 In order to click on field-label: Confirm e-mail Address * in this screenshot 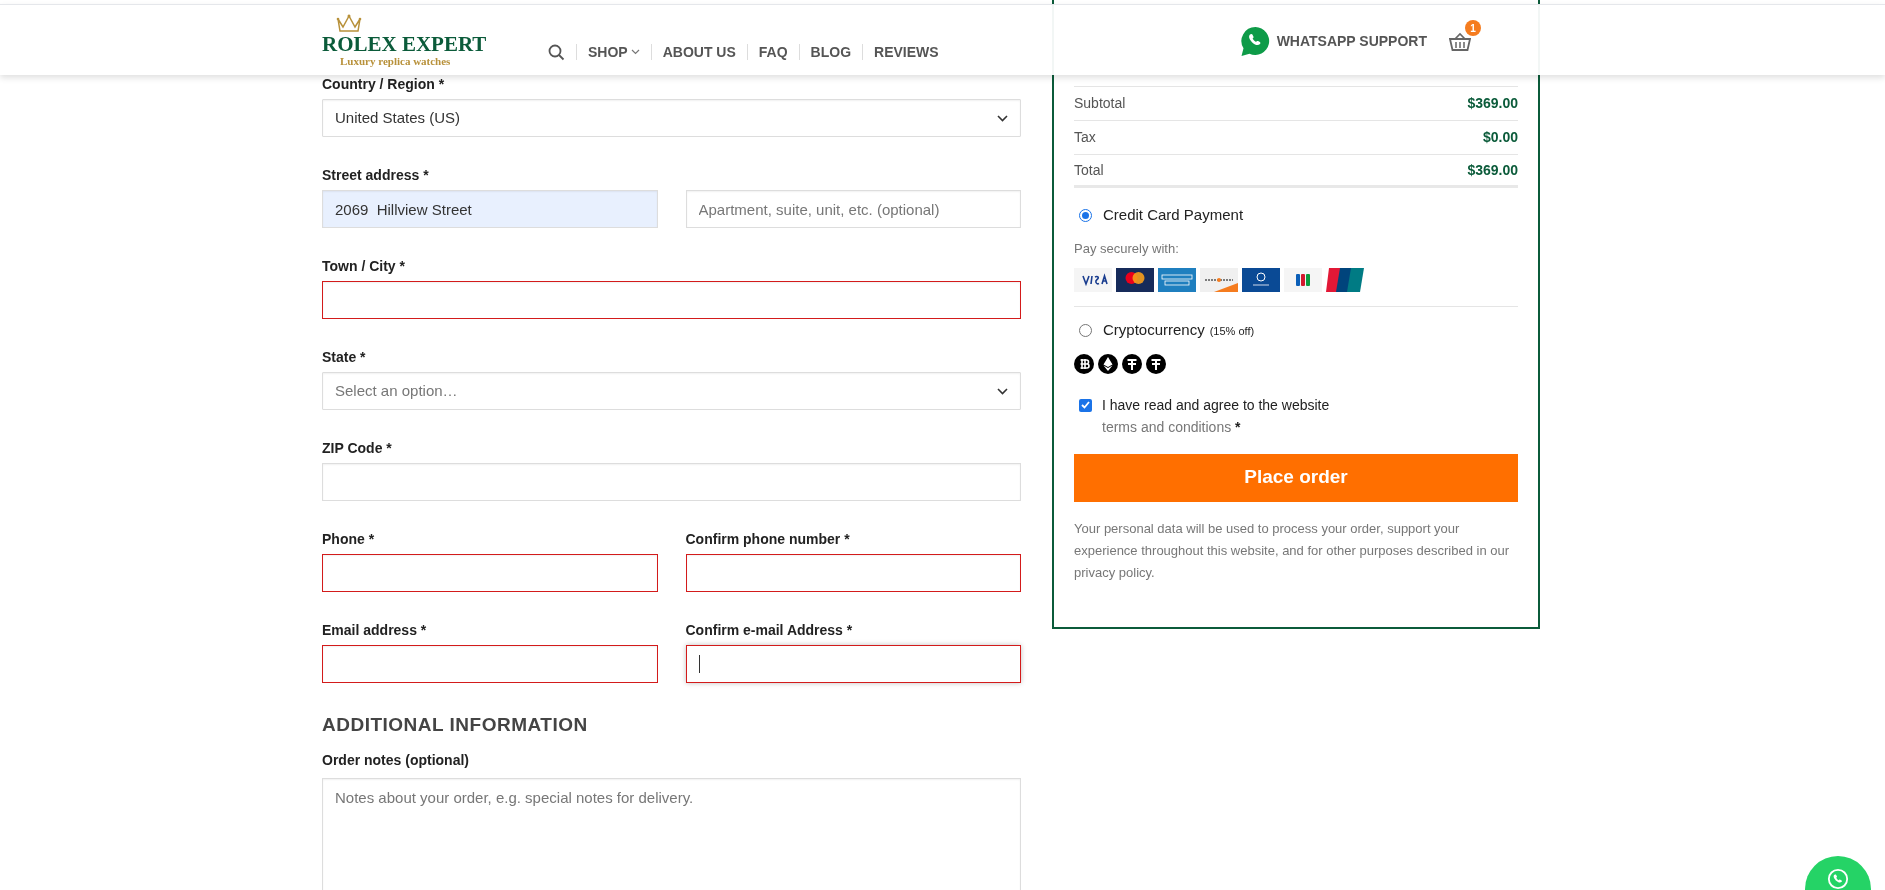, I will do `click(769, 630)`.